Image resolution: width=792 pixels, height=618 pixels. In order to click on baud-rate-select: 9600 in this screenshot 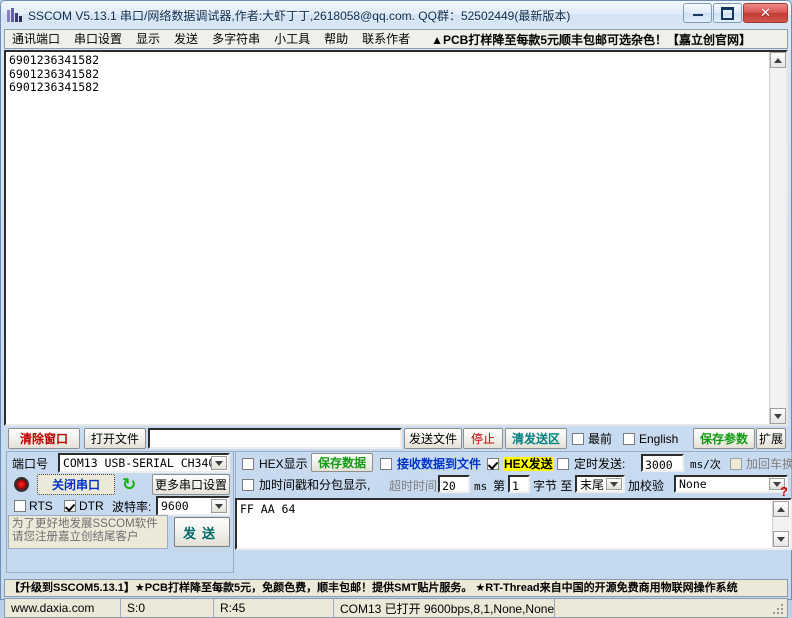, I will do `click(193, 506)`.